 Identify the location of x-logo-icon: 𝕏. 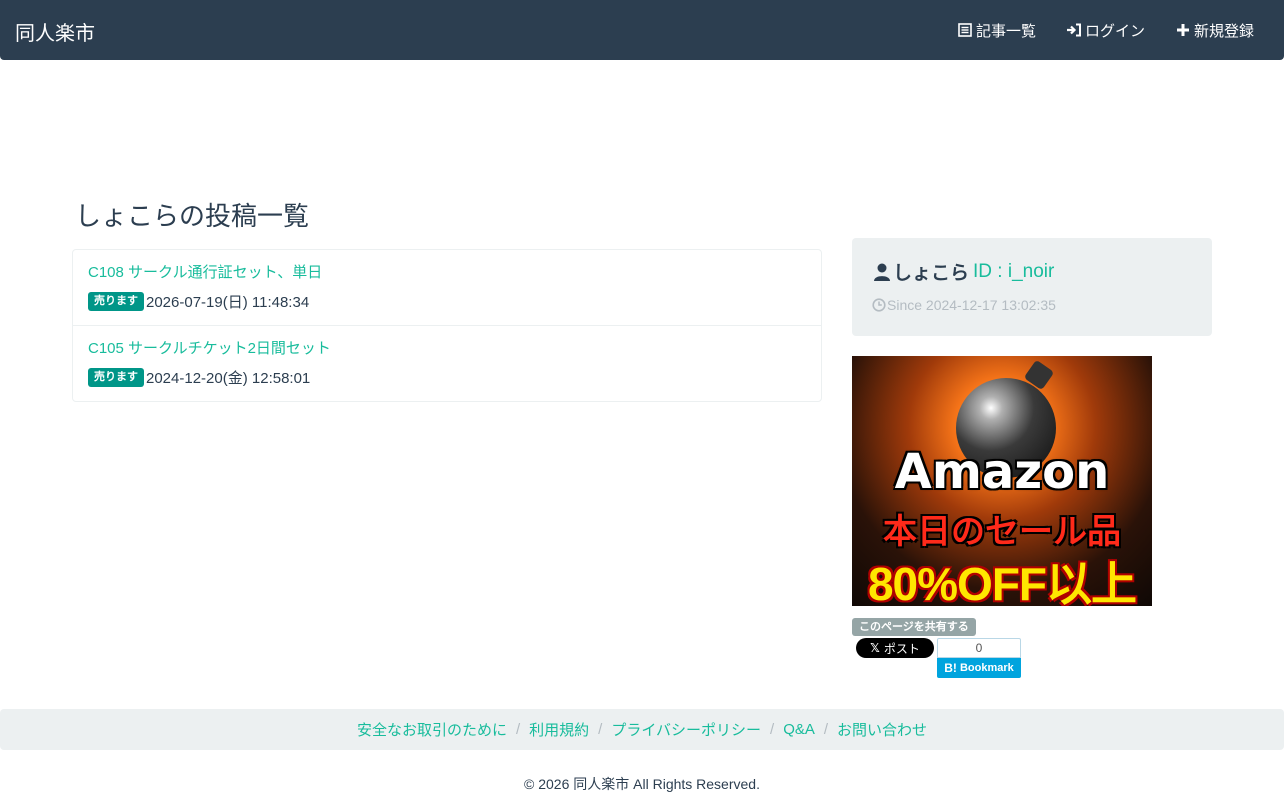
(875, 648).